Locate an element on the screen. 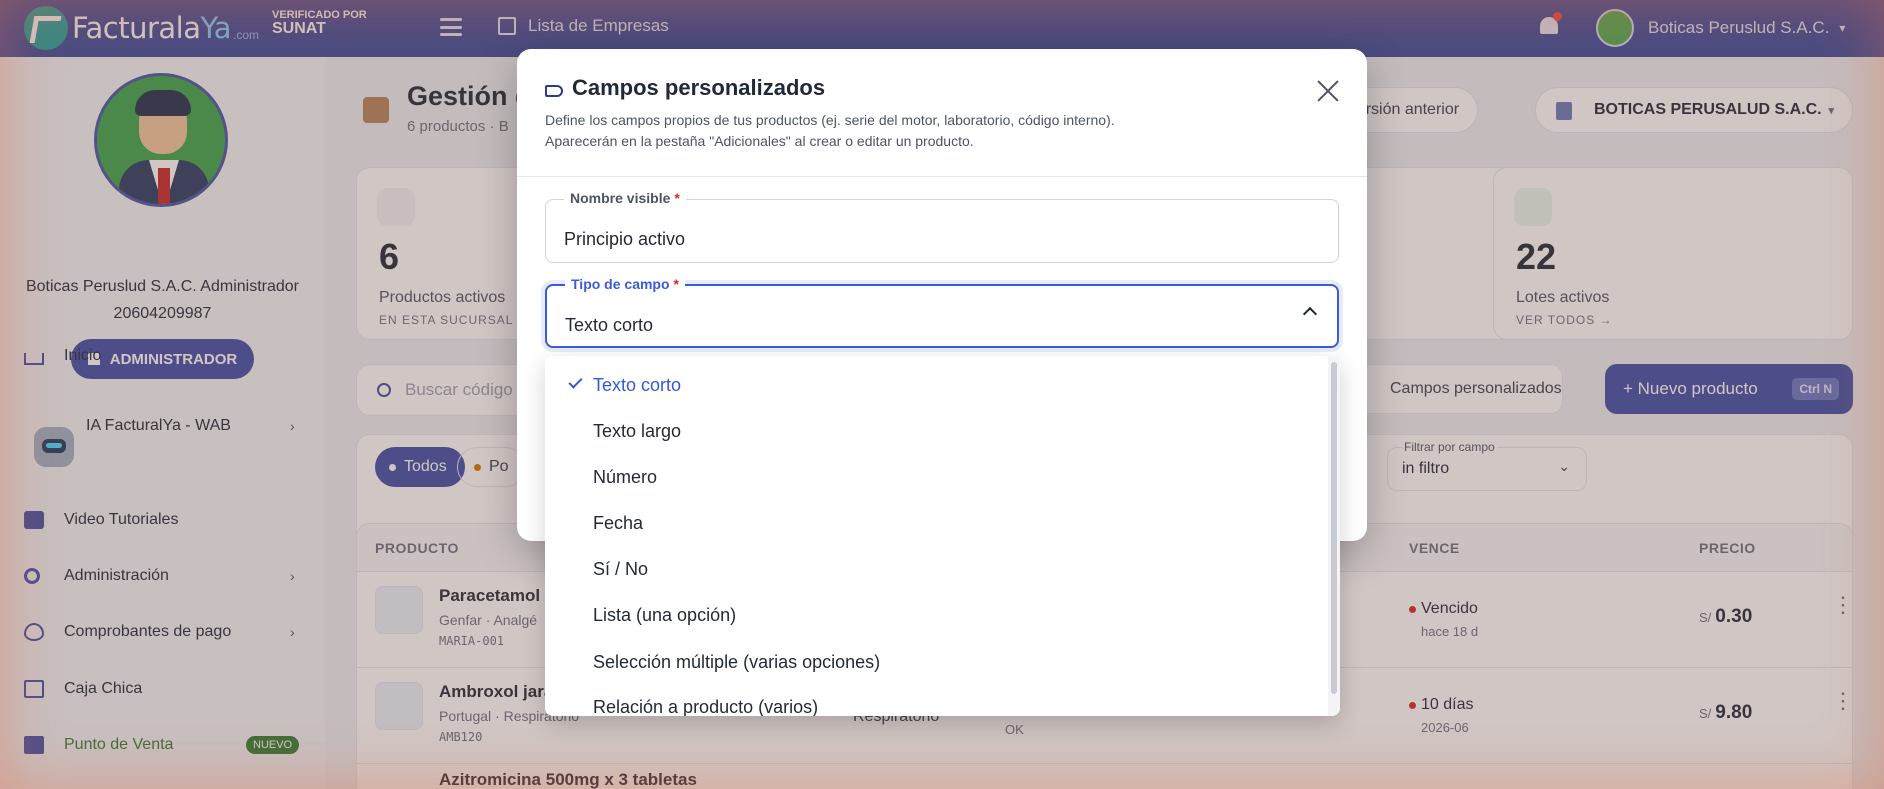  option-lista: Lista (una opción) is located at coordinates (936, 615).